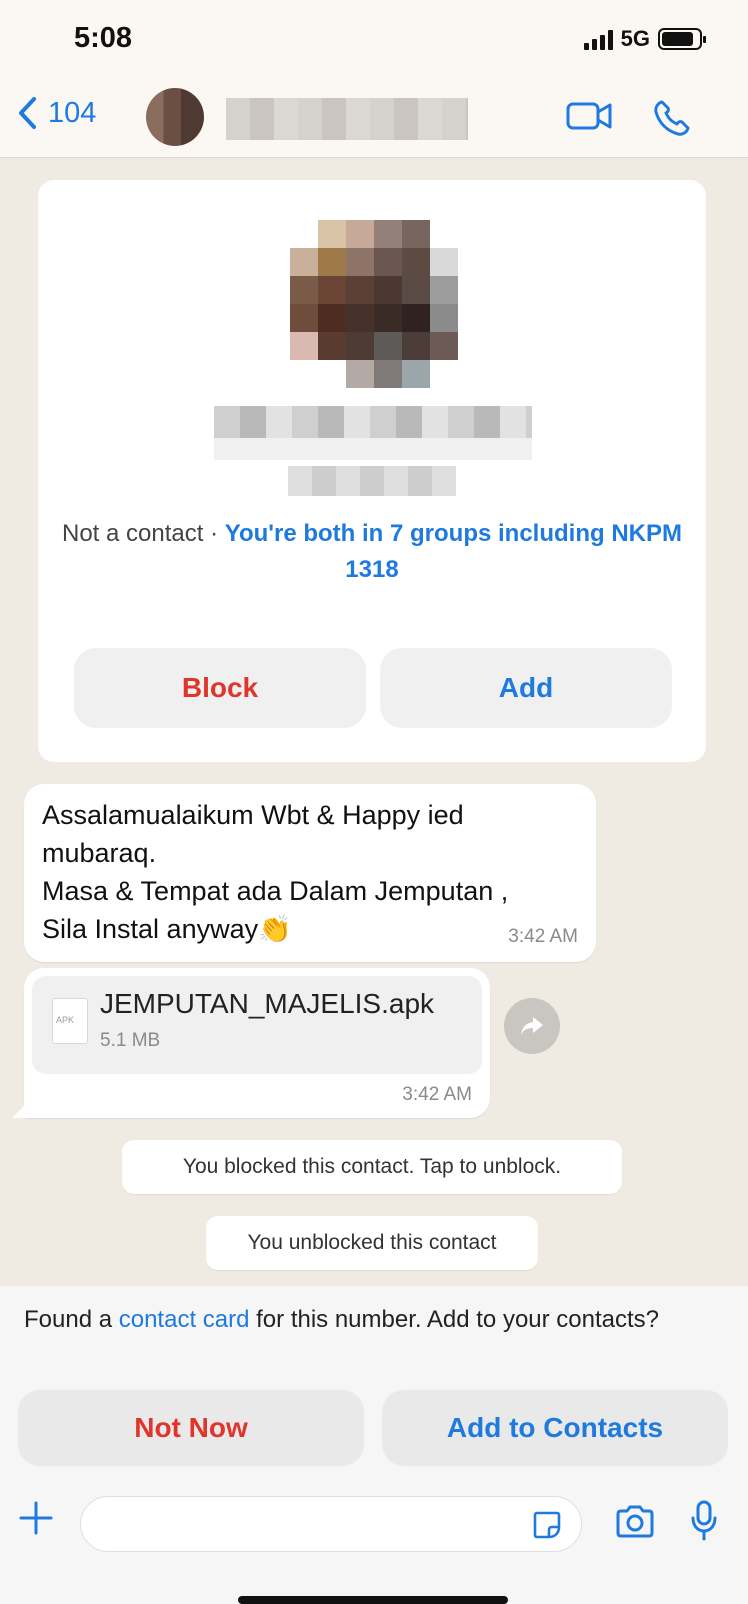 This screenshot has height=1604, width=748. What do you see at coordinates (71, 1319) in the screenshot?
I see `banner-text-before: Found a` at bounding box center [71, 1319].